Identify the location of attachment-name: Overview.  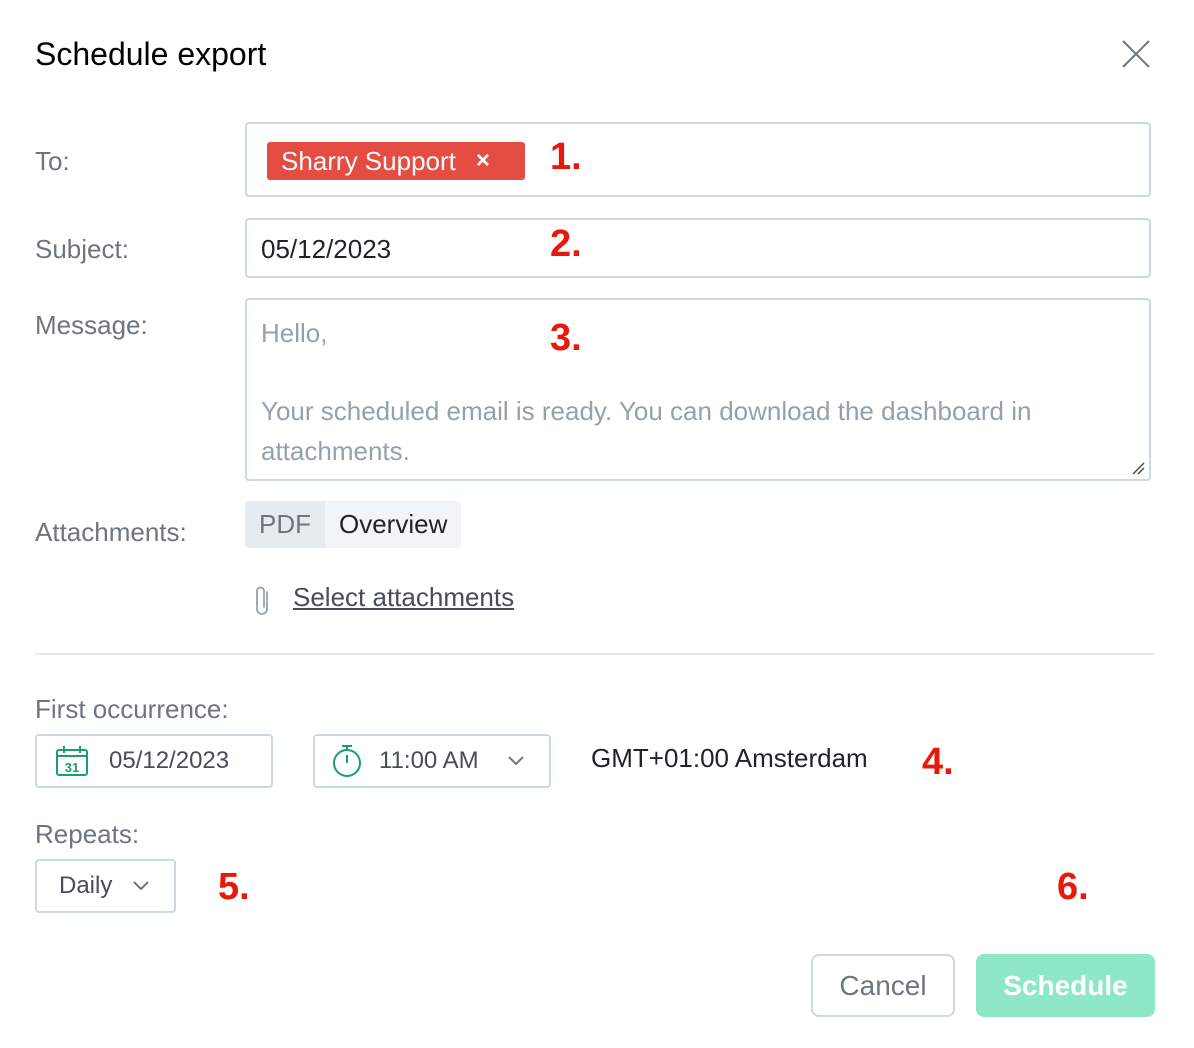
(393, 524).